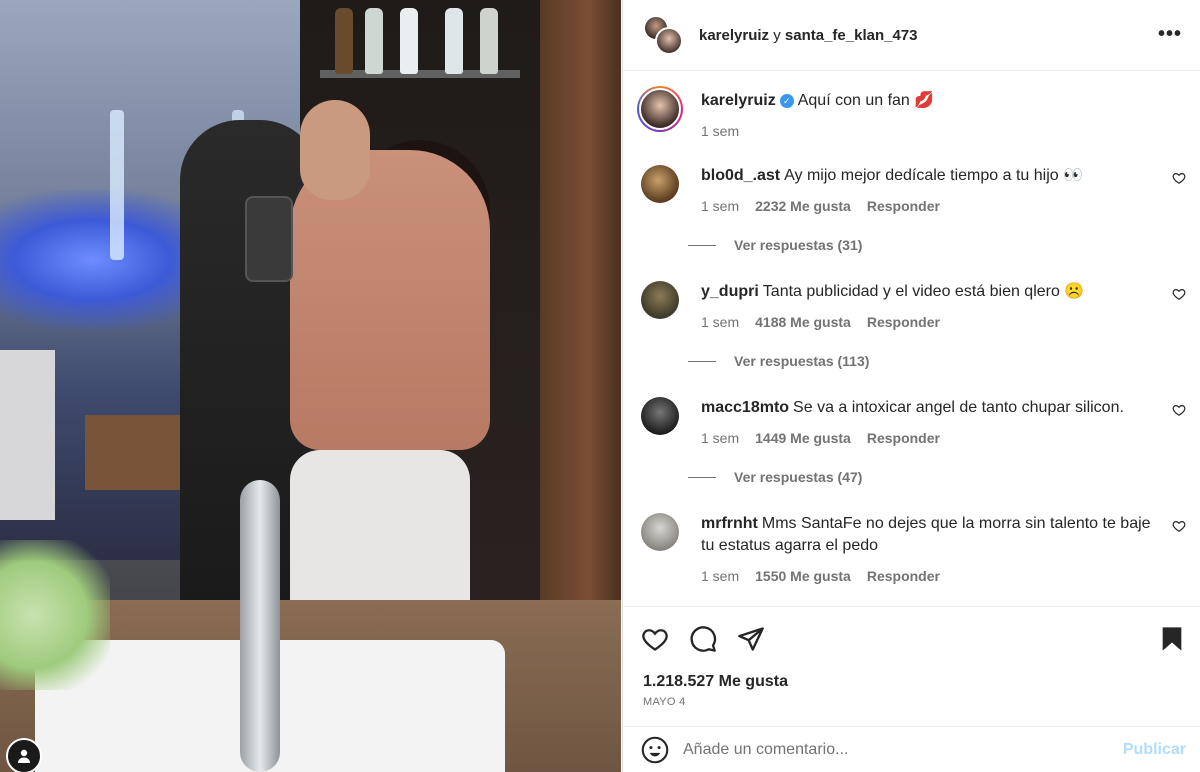  I want to click on view-replies-button: Ver respuestas (47), so click(775, 477).